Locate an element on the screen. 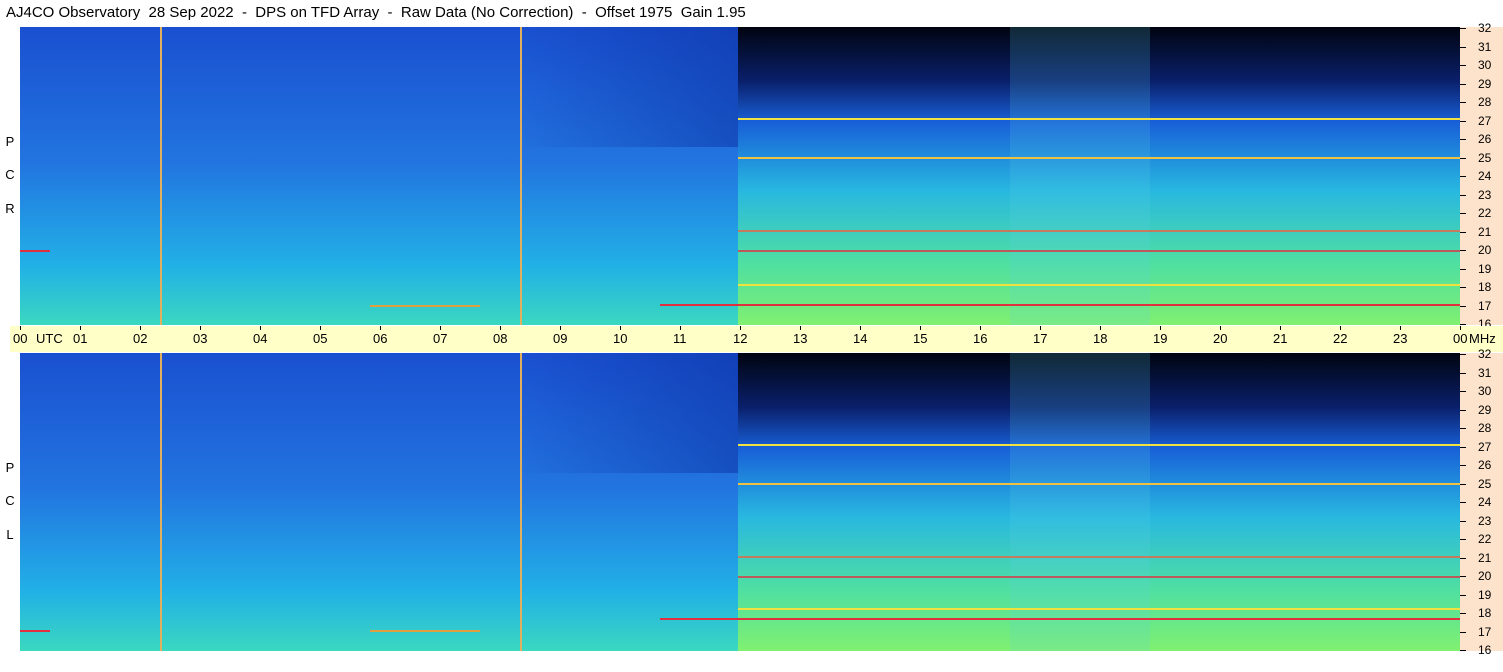 The width and height of the screenshot is (1503, 672). rcp-freq-label: 25 is located at coordinates (1485, 158).